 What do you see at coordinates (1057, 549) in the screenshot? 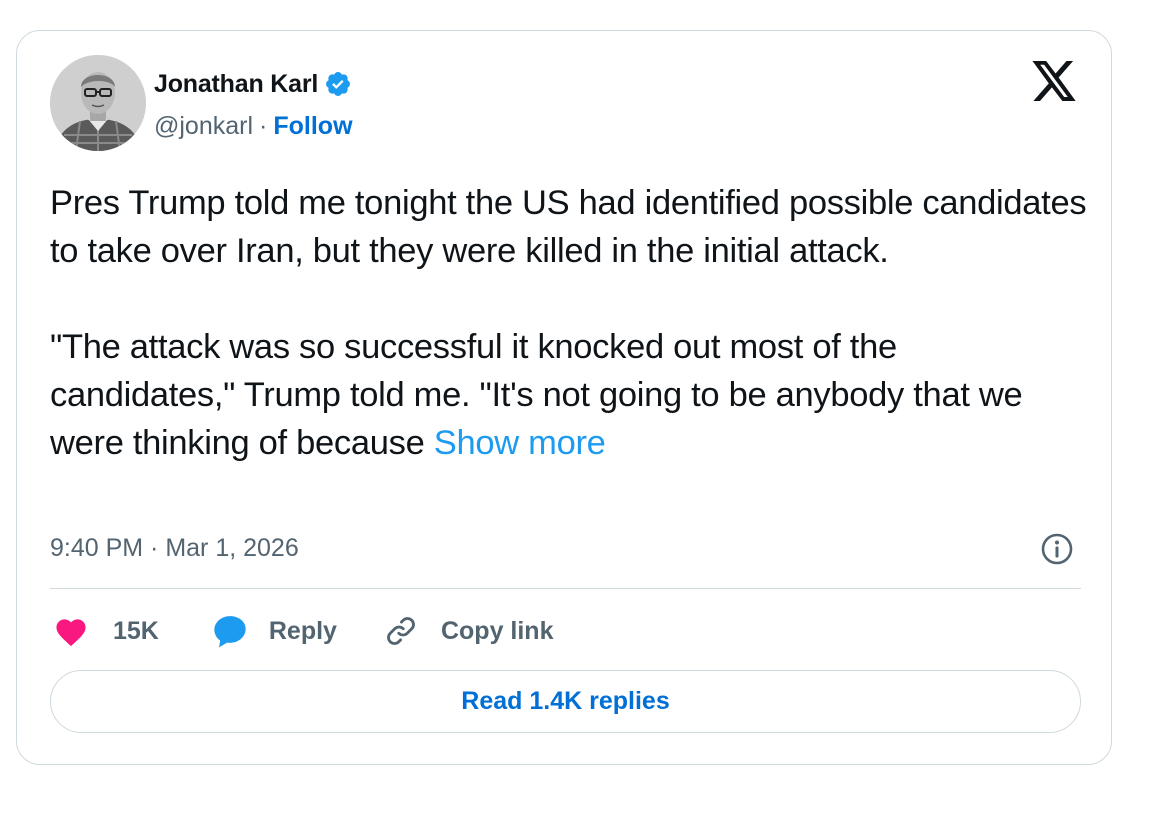
I see `info-icon` at bounding box center [1057, 549].